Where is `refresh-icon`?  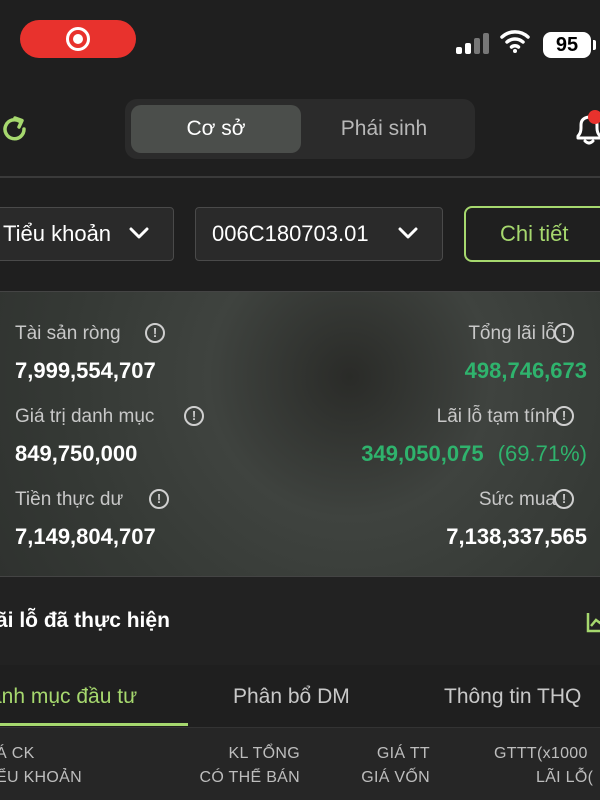
refresh-icon is located at coordinates (15, 129).